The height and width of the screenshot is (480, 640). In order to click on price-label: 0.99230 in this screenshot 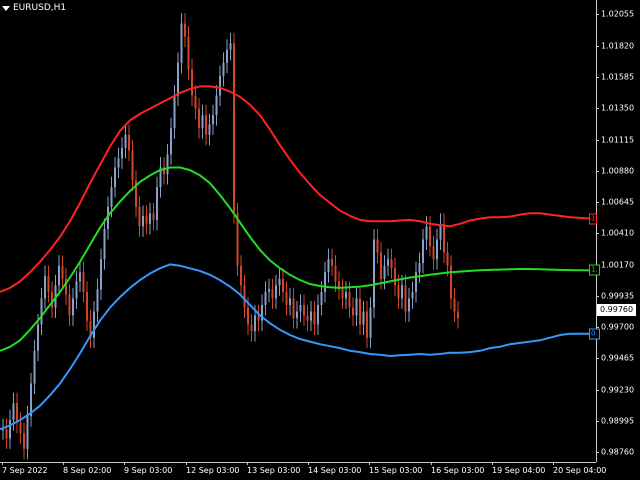, I will do `click(618, 390)`.